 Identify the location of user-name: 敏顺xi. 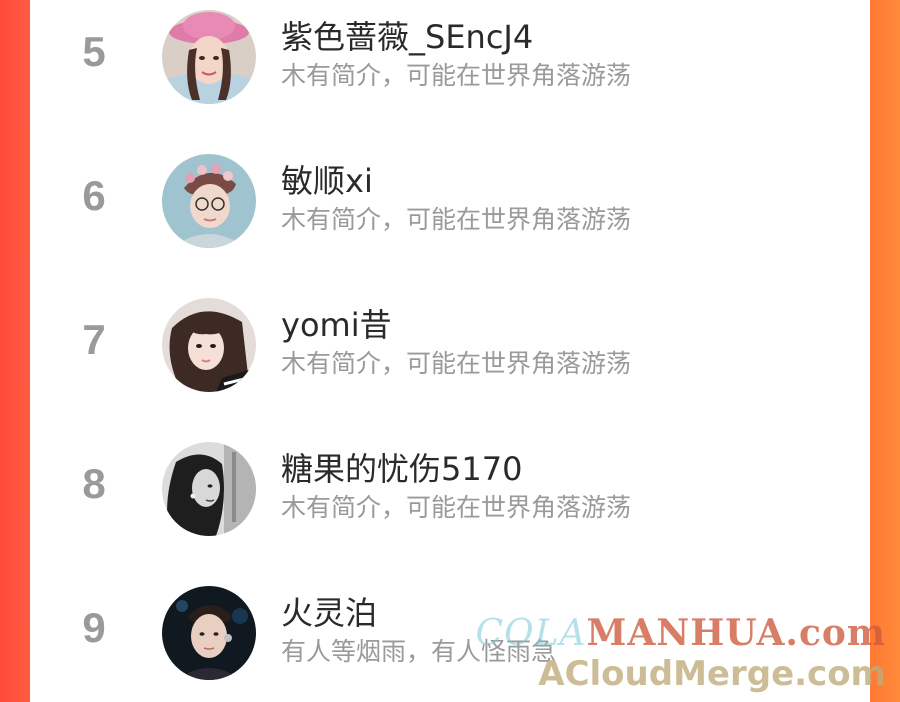
(327, 179).